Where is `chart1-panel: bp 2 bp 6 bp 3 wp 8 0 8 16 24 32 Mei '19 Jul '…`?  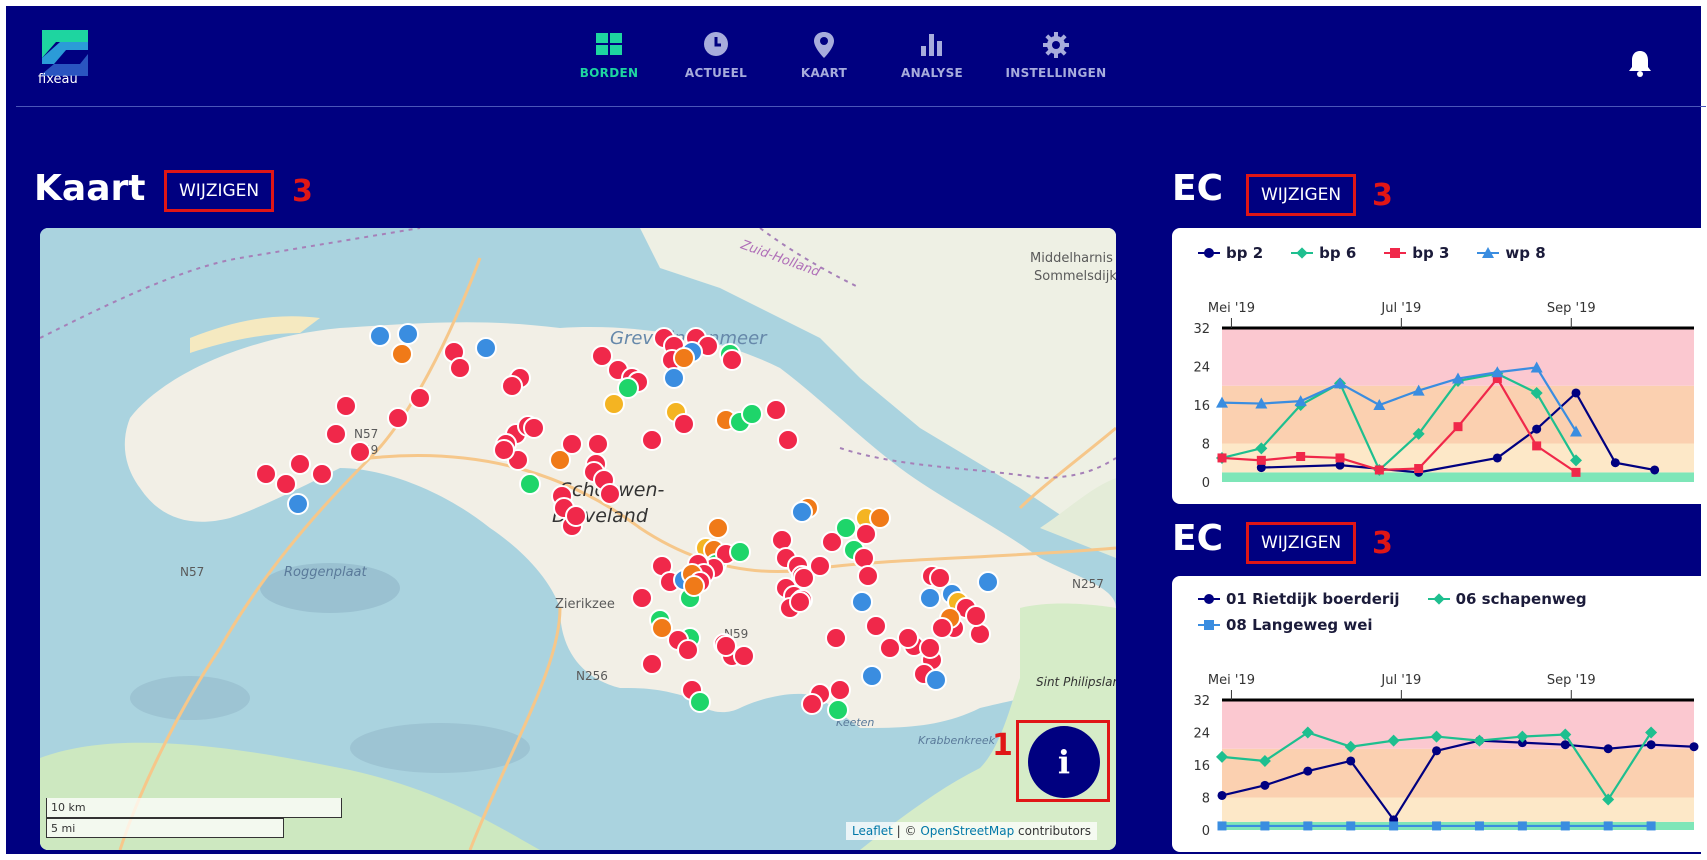
chart1-panel: bp 2 bp 6 bp 3 wp 8 0 8 16 24 32 Mei '19 Jul '… is located at coordinates (1439, 366).